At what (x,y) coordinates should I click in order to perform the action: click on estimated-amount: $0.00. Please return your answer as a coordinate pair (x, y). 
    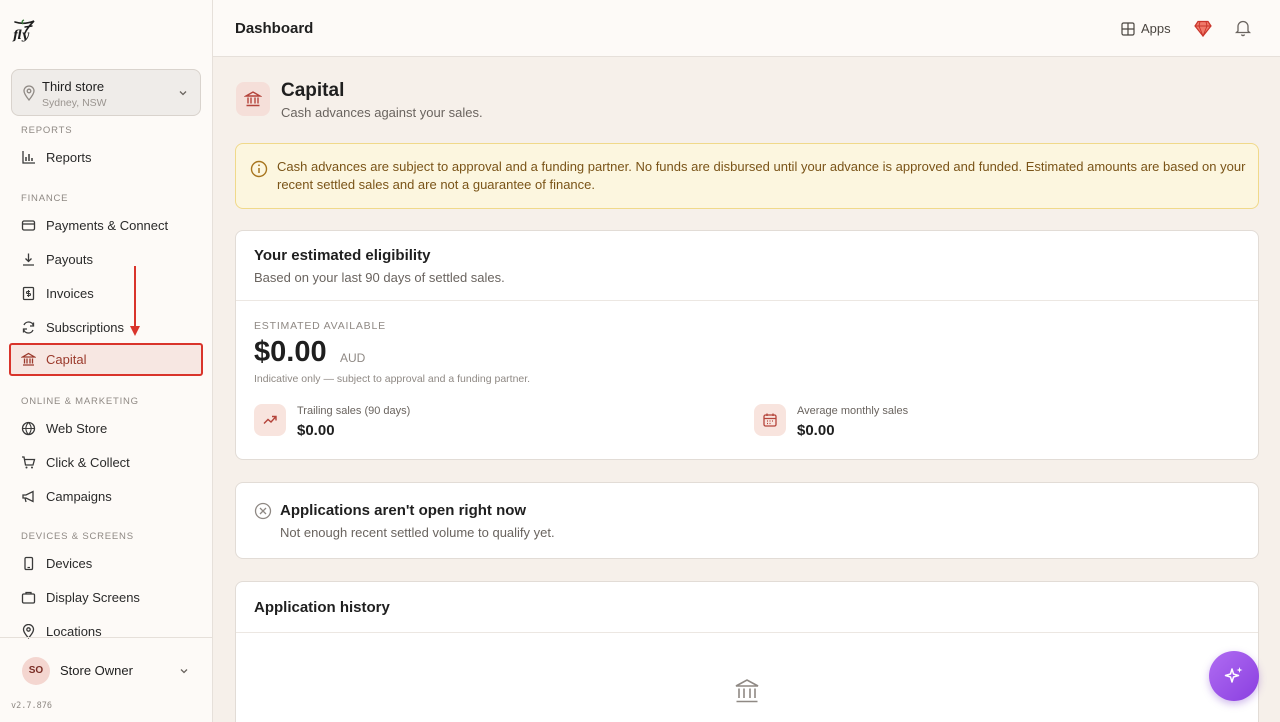
    Looking at the image, I should click on (290, 352).